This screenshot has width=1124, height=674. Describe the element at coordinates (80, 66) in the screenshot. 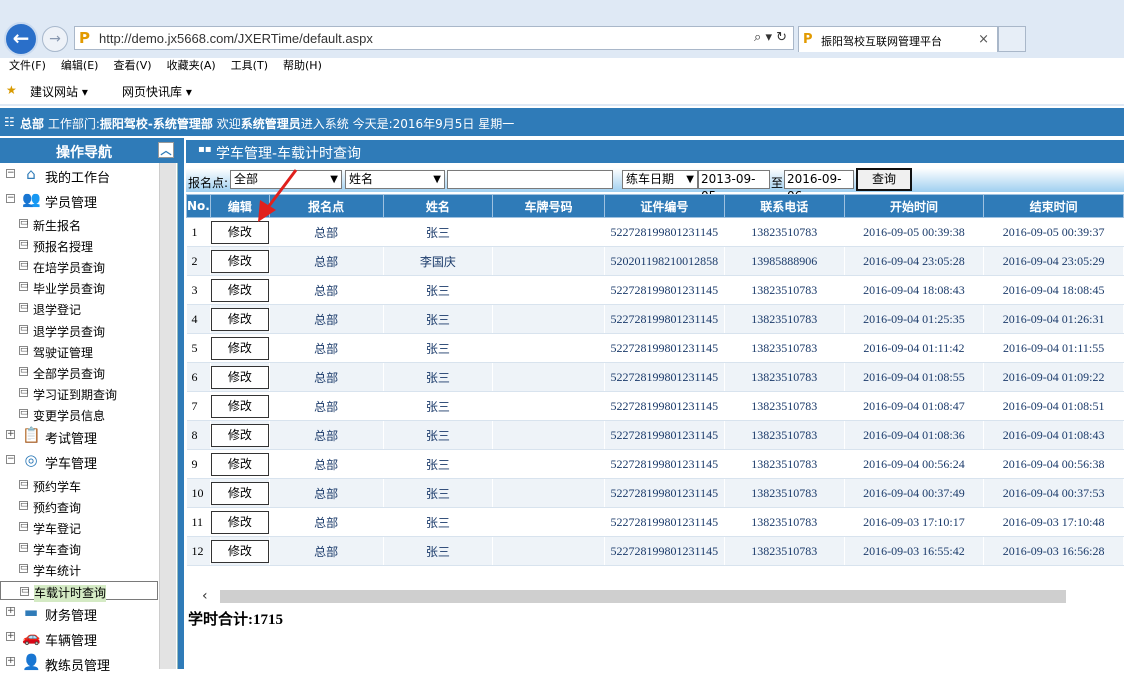

I see `browser-menu-item: 编辑(E)` at that location.